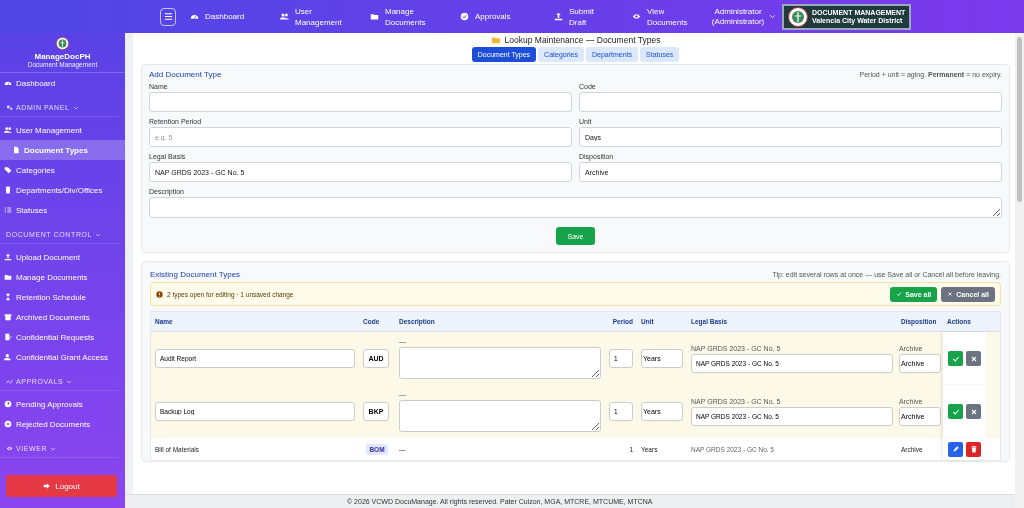 The image size is (1024, 508). I want to click on sidebar-item: Dashboard, so click(62, 83).